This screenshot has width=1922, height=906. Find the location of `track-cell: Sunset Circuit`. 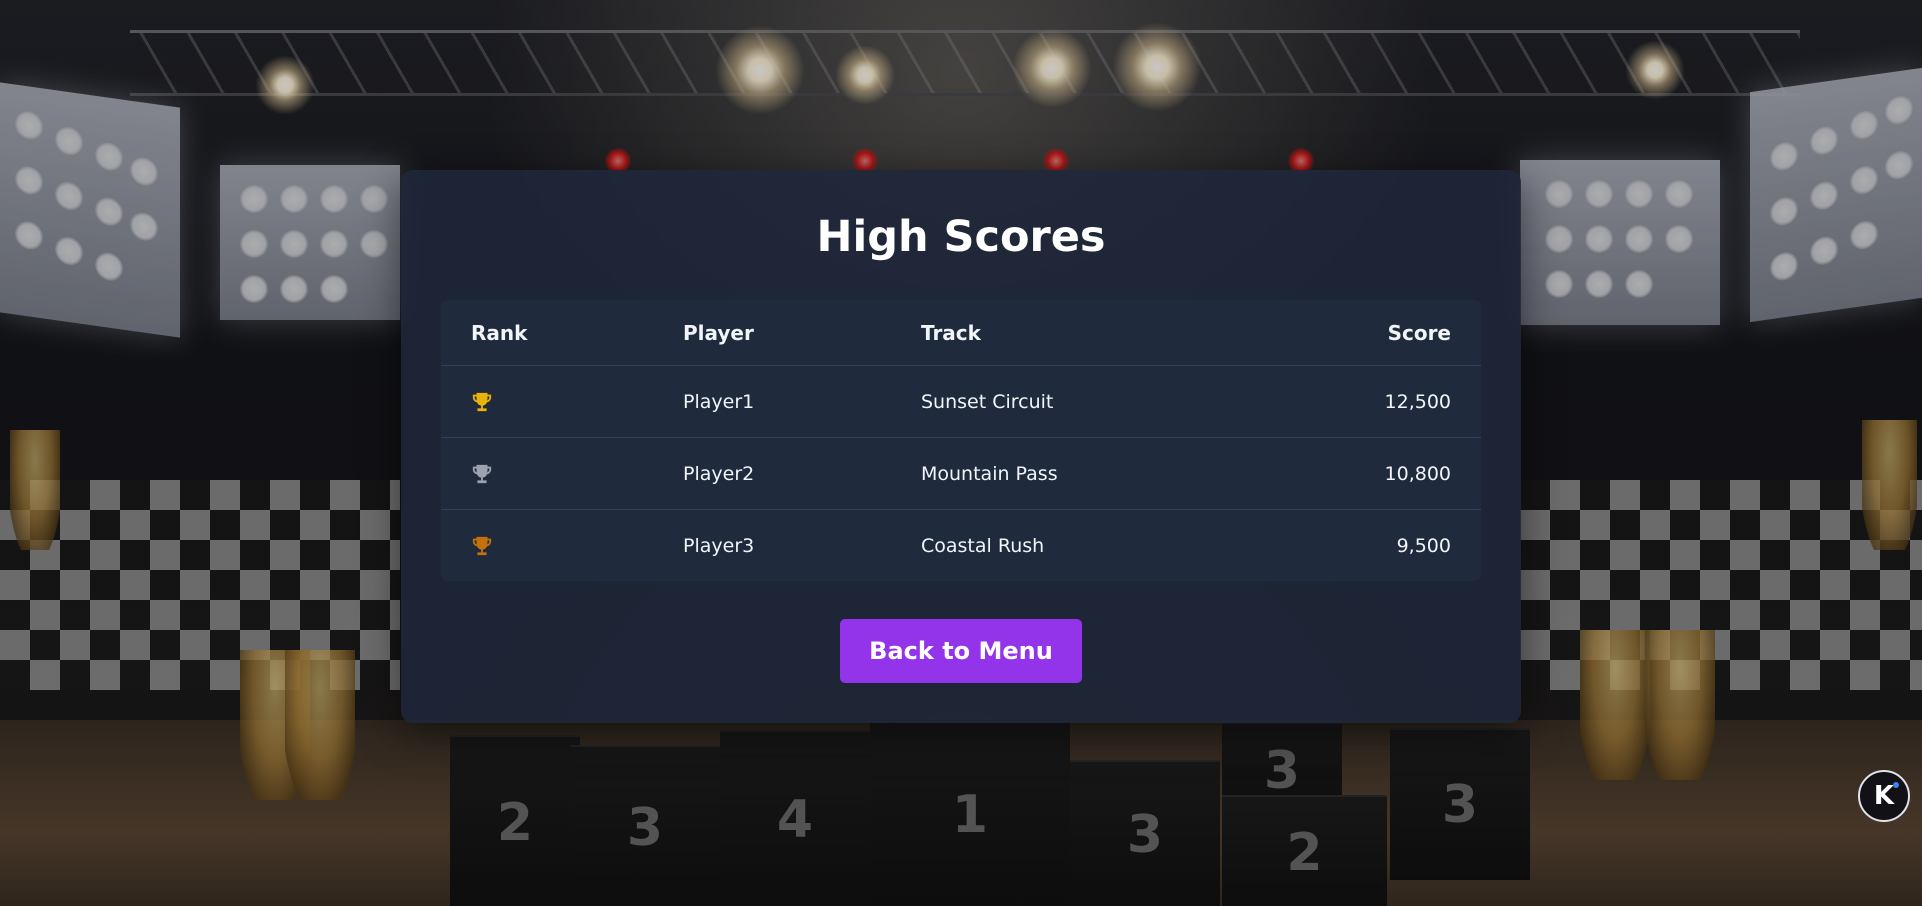

track-cell: Sunset Circuit is located at coordinates (987, 401).